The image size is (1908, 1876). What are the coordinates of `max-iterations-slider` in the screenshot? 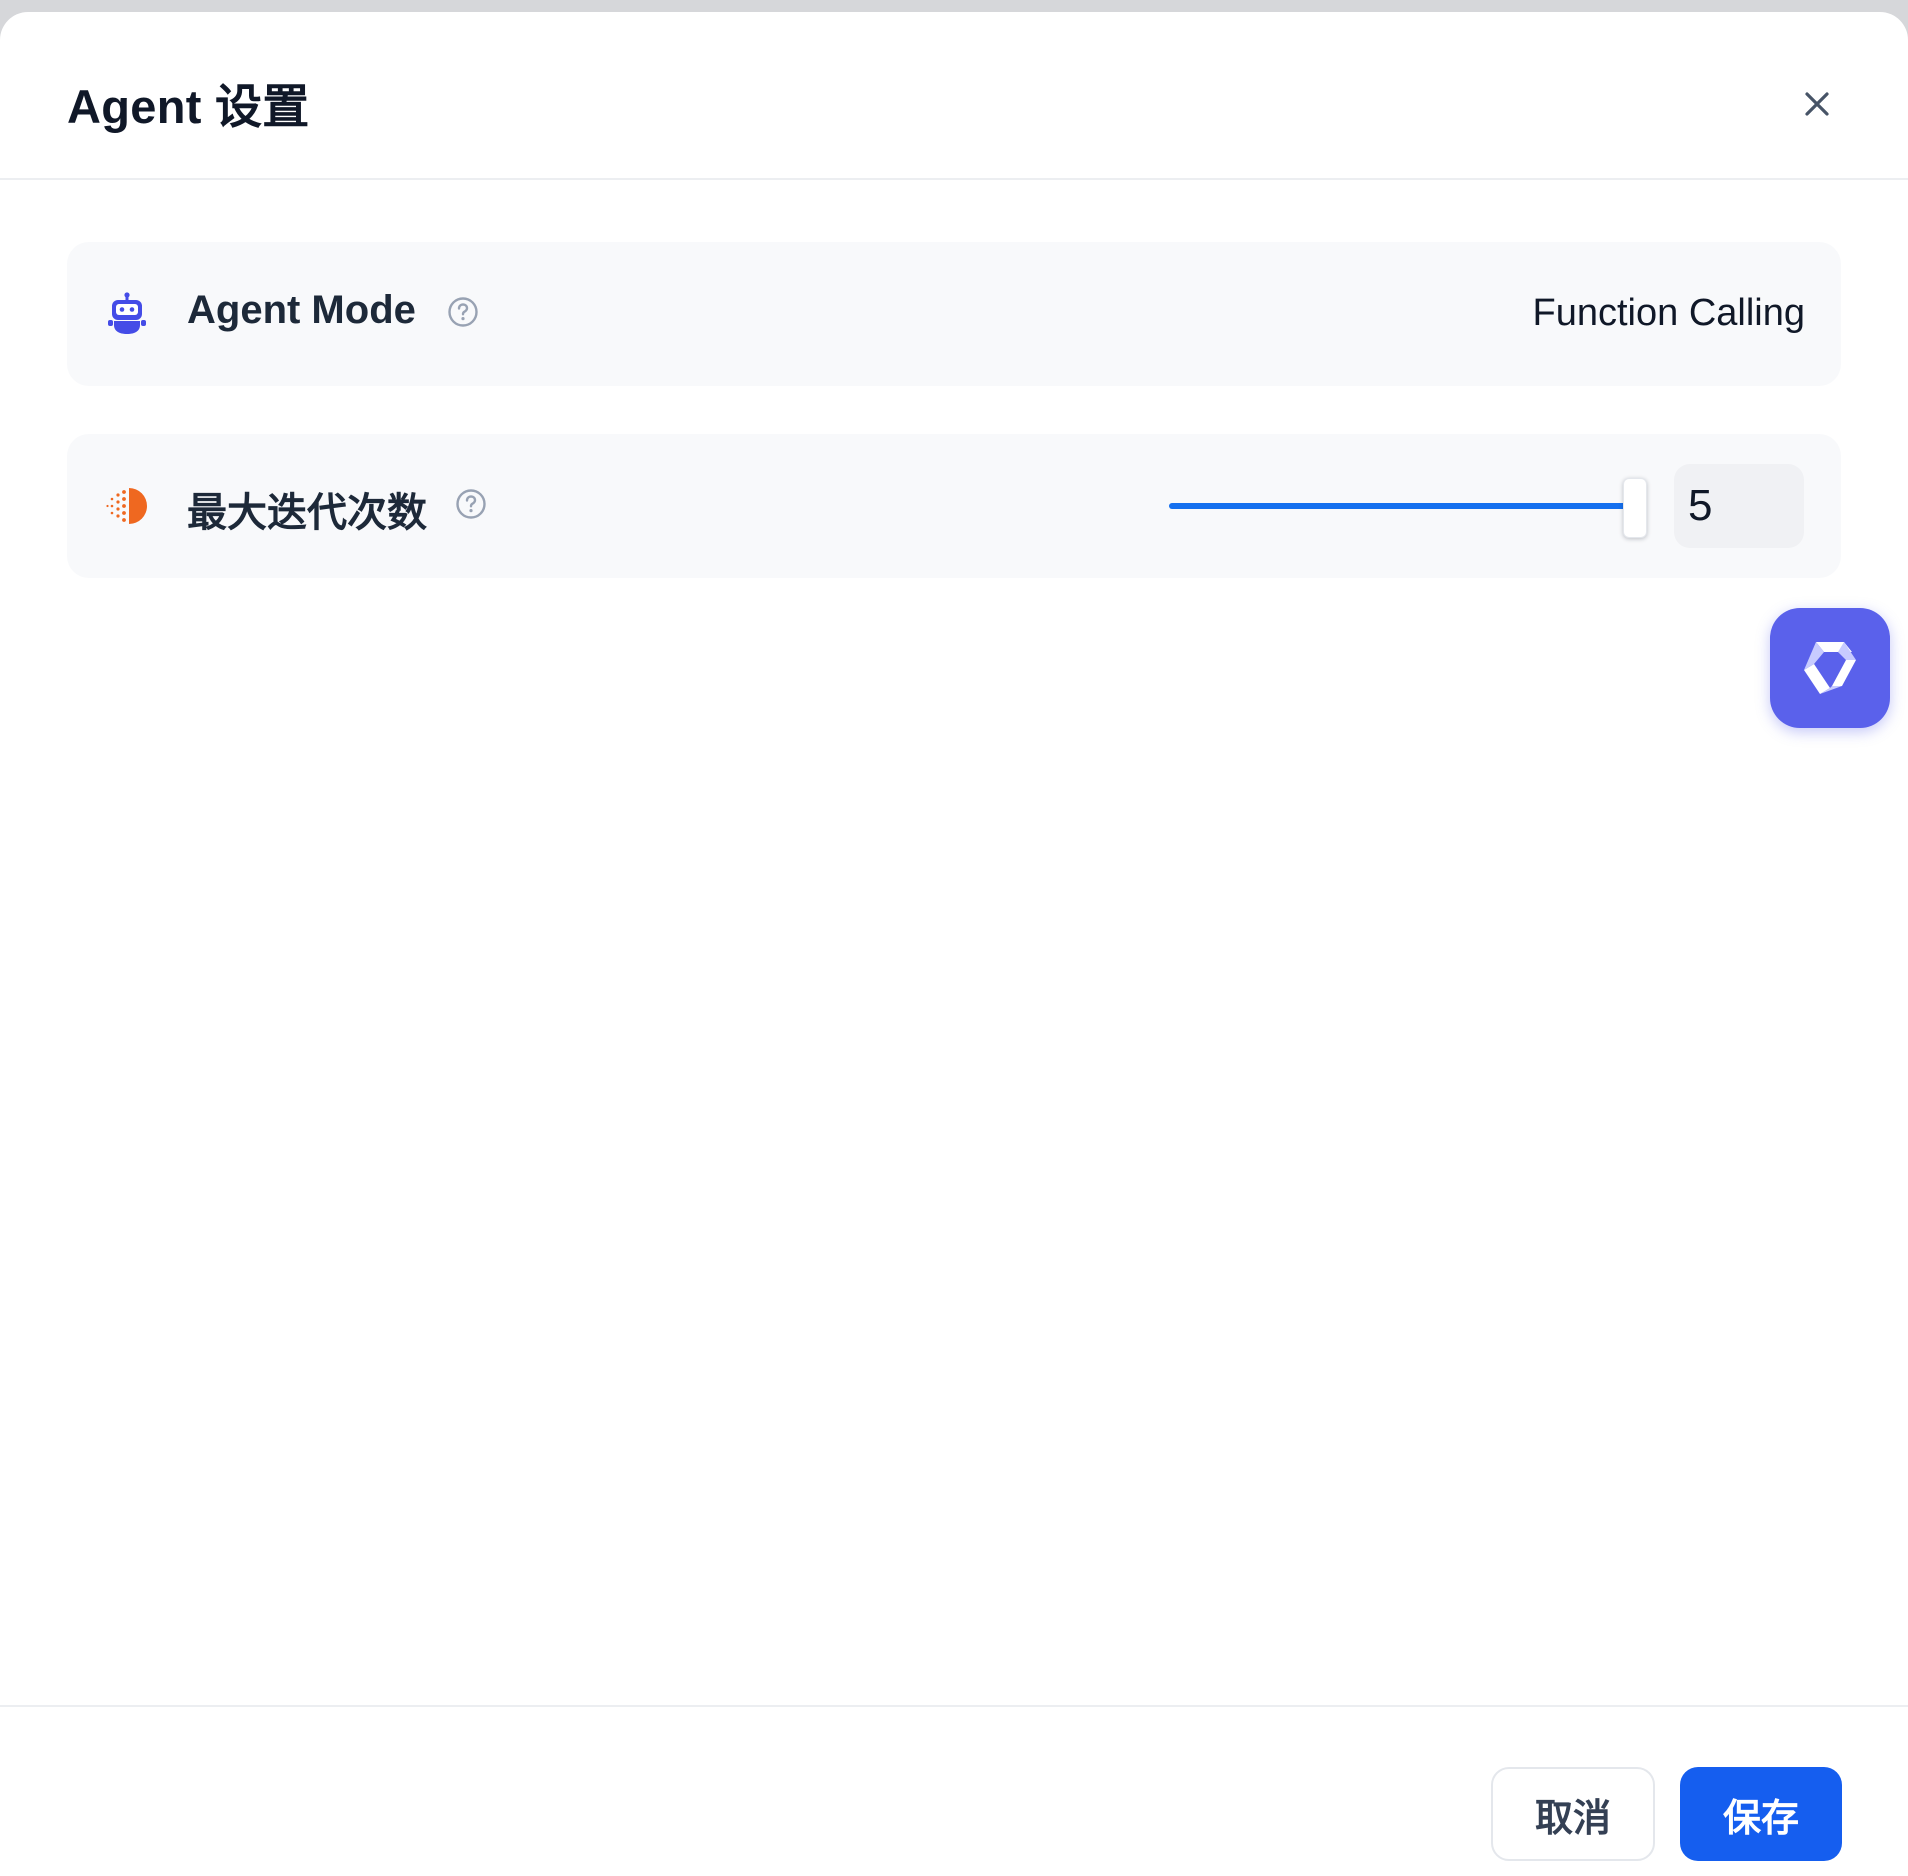 It's located at (1408, 508).